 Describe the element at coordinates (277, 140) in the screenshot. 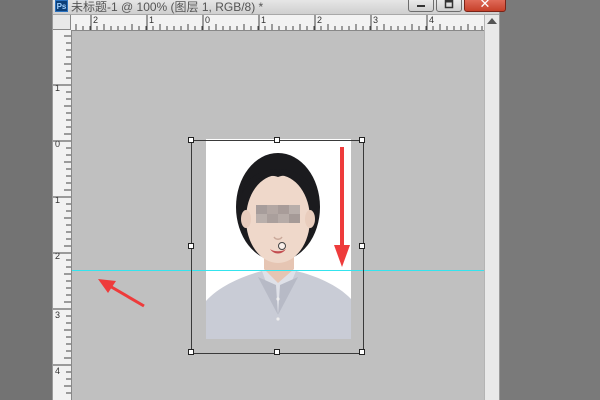

I see `transform-handle-top-center` at that location.